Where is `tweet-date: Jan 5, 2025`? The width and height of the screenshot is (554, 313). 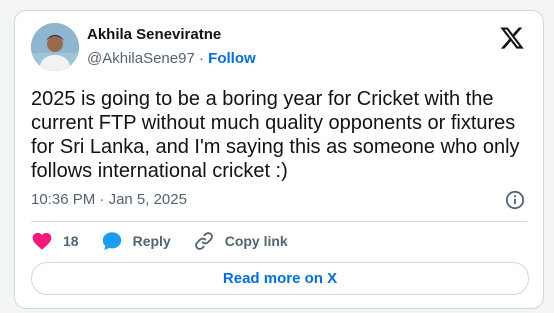
tweet-date: Jan 5, 2025 is located at coordinates (147, 199).